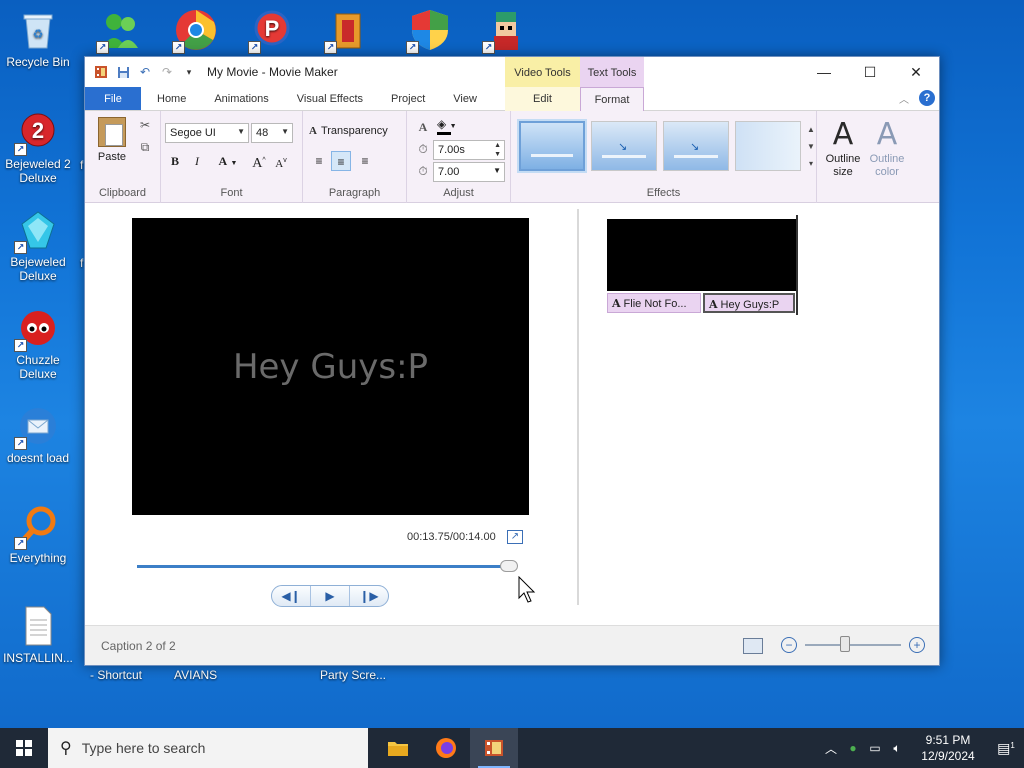 This screenshot has width=1024, height=768. I want to click on system-tray: ︿ ● ▭ 🔈︎ 9:51 PM 12/9/2024 ▤1, so click(922, 748).